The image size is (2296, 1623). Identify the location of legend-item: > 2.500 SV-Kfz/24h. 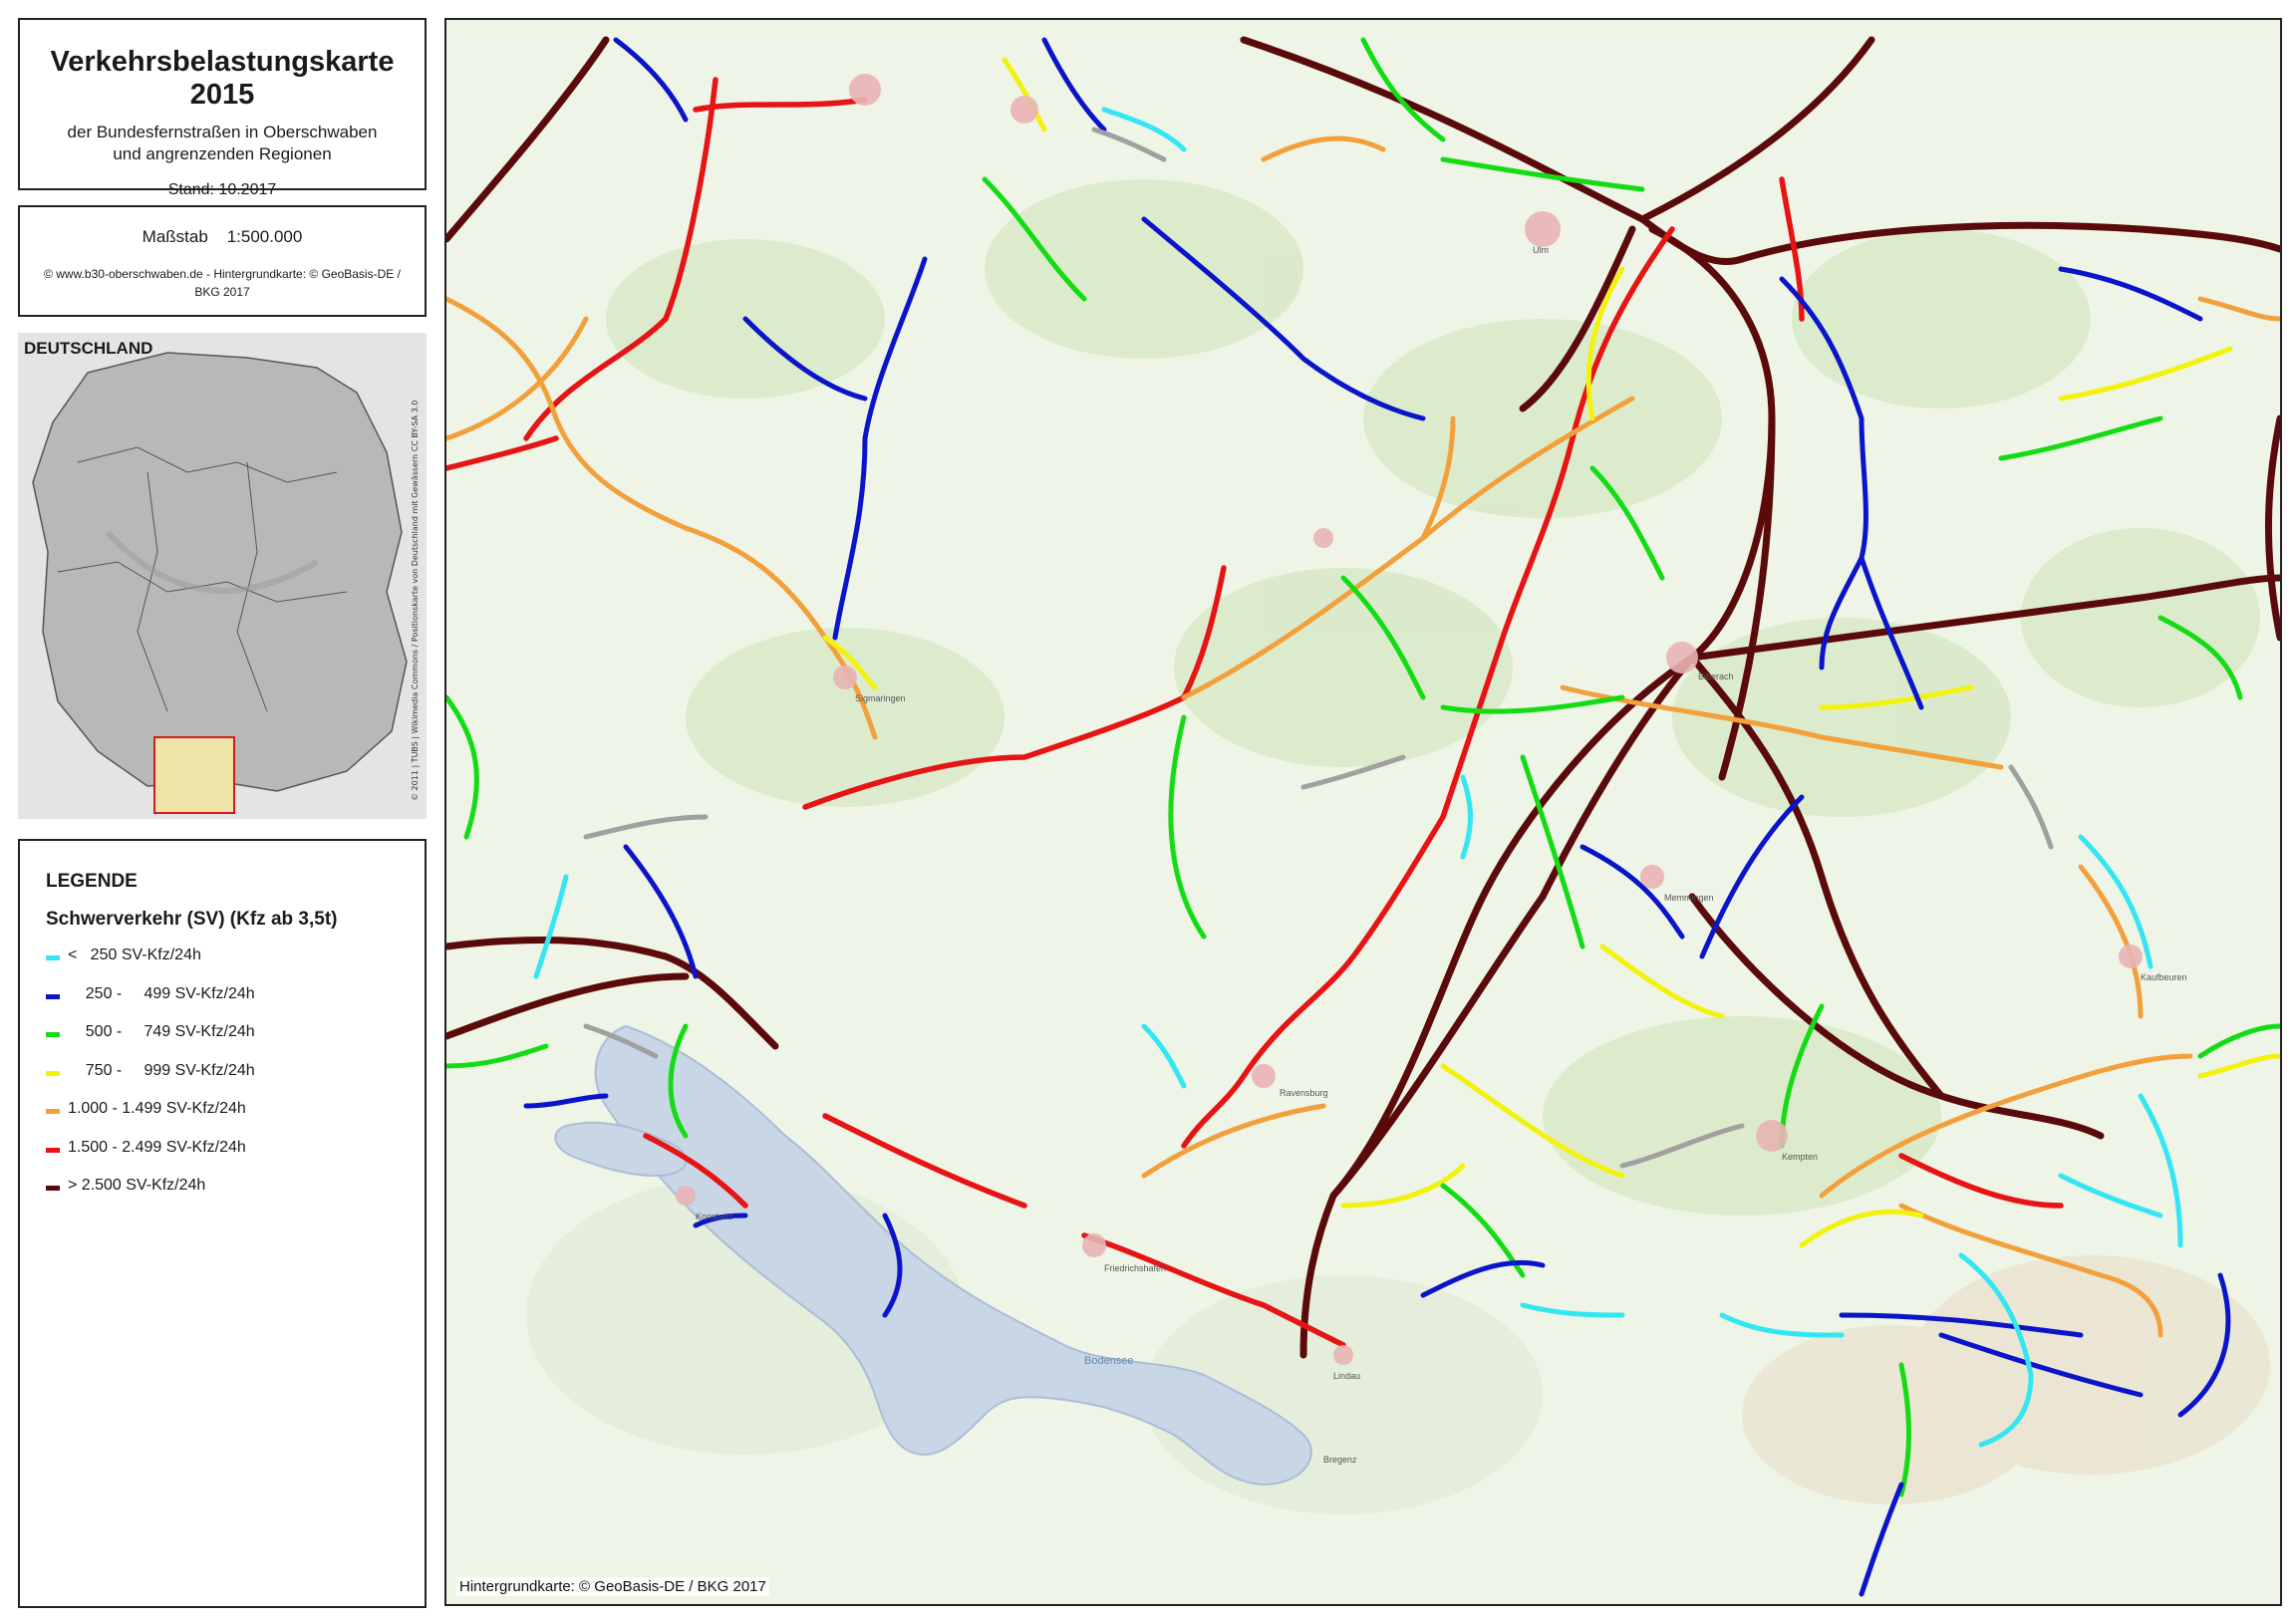
(235, 1196).